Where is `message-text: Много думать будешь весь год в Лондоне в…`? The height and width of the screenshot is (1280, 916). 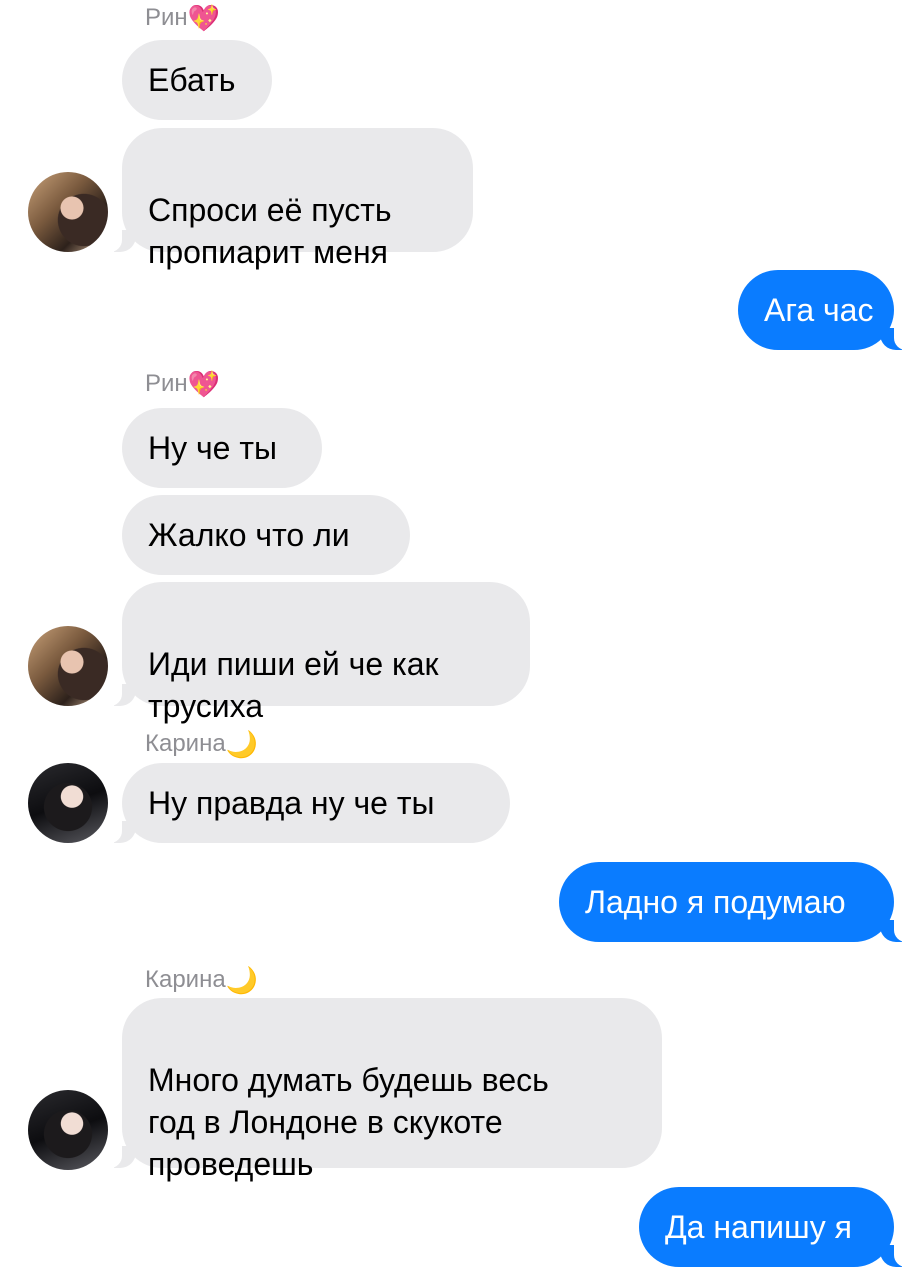 message-text: Много думать будешь весь год в Лондоне в… is located at coordinates (348, 1122).